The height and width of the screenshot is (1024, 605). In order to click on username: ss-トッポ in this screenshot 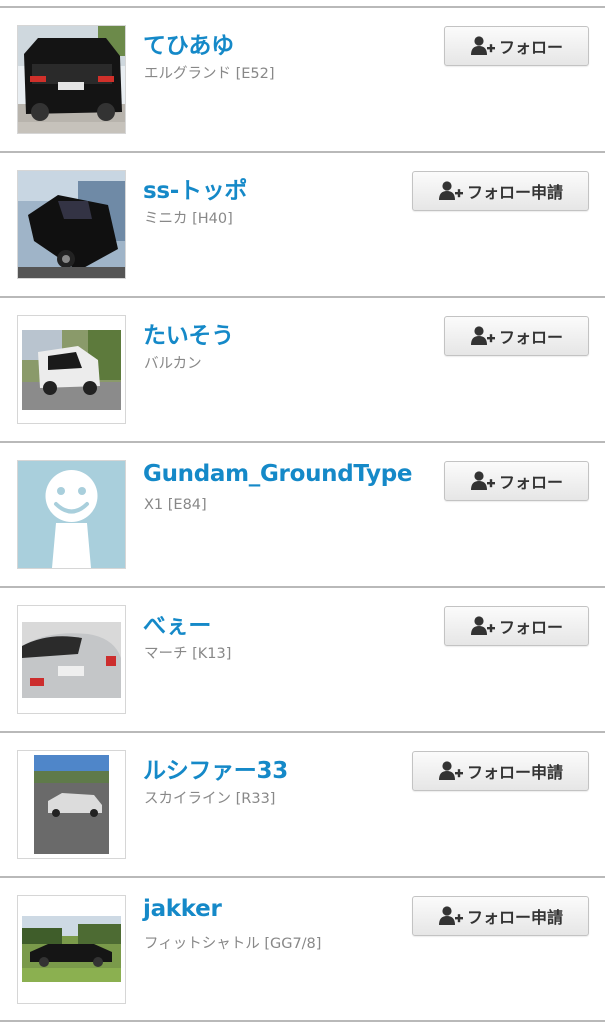, I will do `click(195, 188)`.